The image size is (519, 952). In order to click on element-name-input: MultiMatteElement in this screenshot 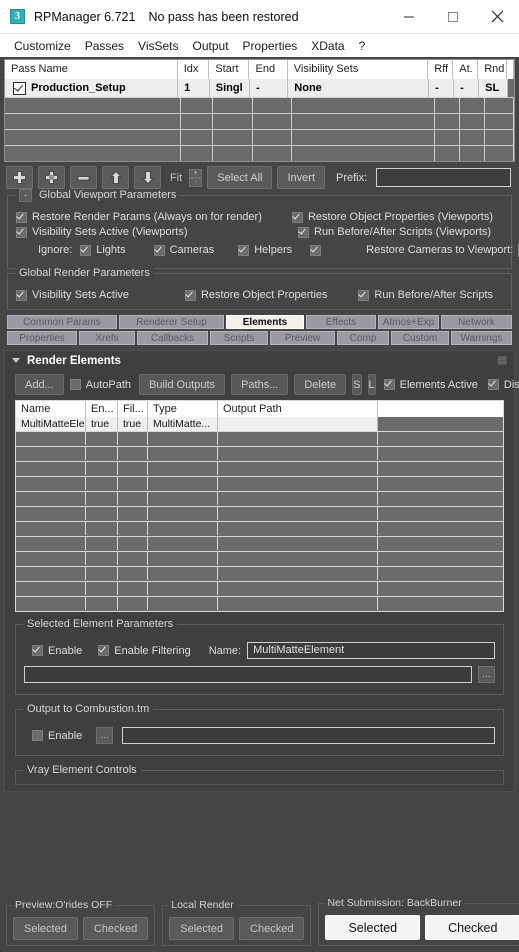, I will do `click(371, 650)`.